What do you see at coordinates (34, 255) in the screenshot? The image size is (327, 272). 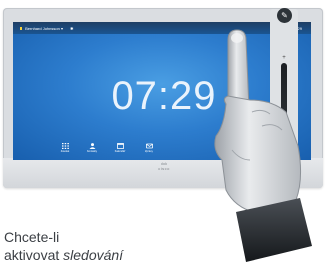 I see `caption-line-2-prefix: aktivovat` at bounding box center [34, 255].